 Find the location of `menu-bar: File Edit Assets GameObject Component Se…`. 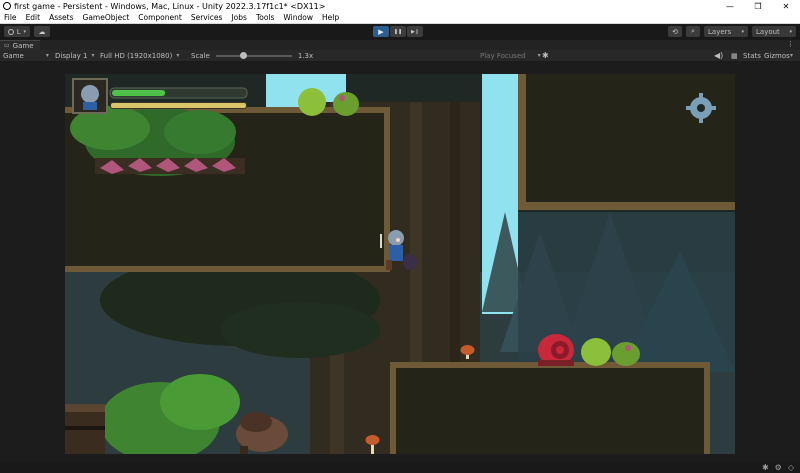

menu-bar: File Edit Assets GameObject Component Se… is located at coordinates (400, 18).